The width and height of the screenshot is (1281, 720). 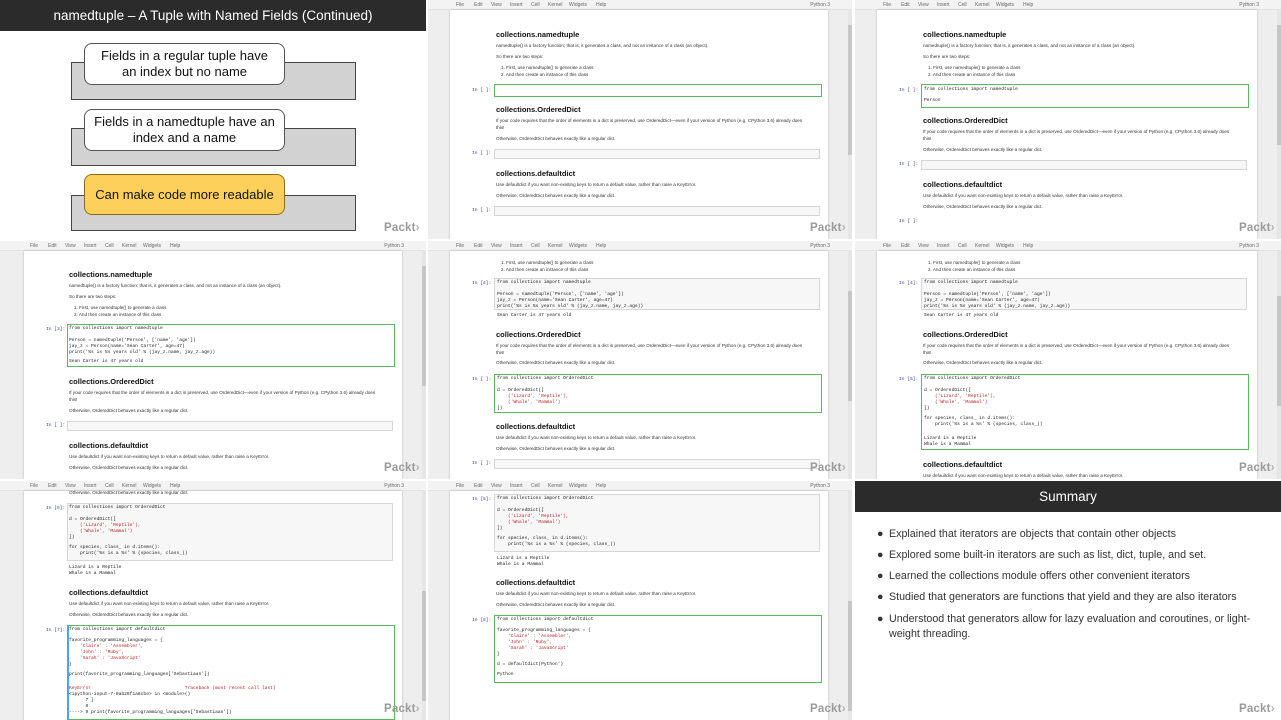 I want to click on cell-prompt: In [ ]:, so click(x=482, y=210).